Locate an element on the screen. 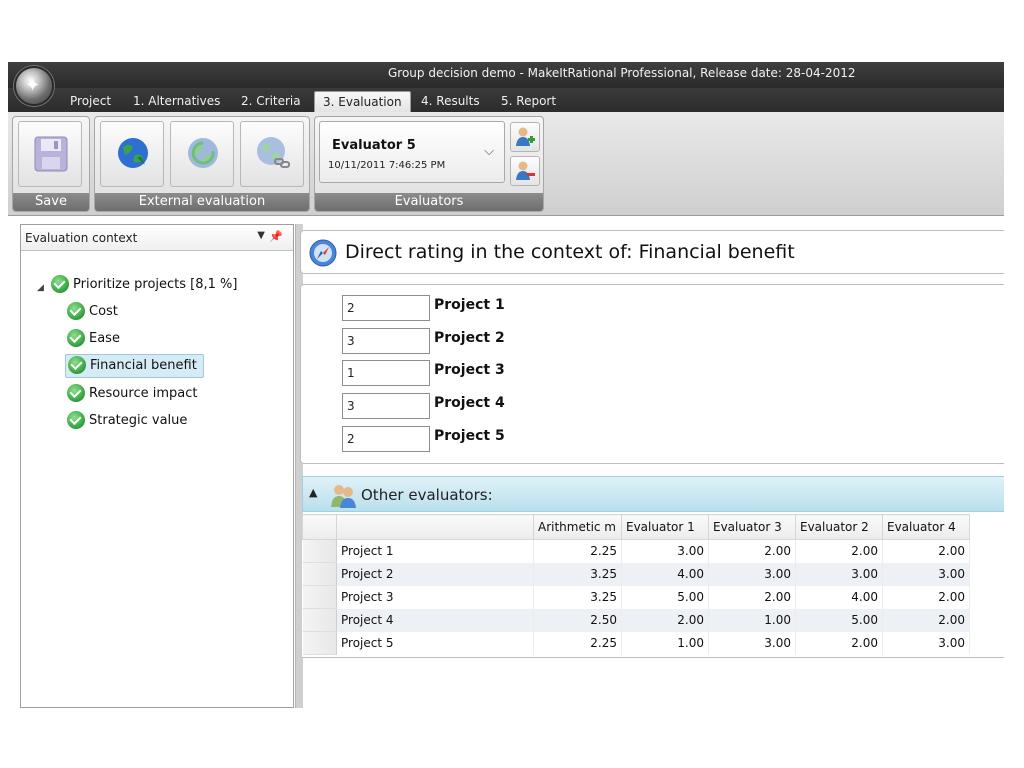  table-row: Project 2 3.25 4.00 3.00 3.00 3.00 is located at coordinates (636, 574).